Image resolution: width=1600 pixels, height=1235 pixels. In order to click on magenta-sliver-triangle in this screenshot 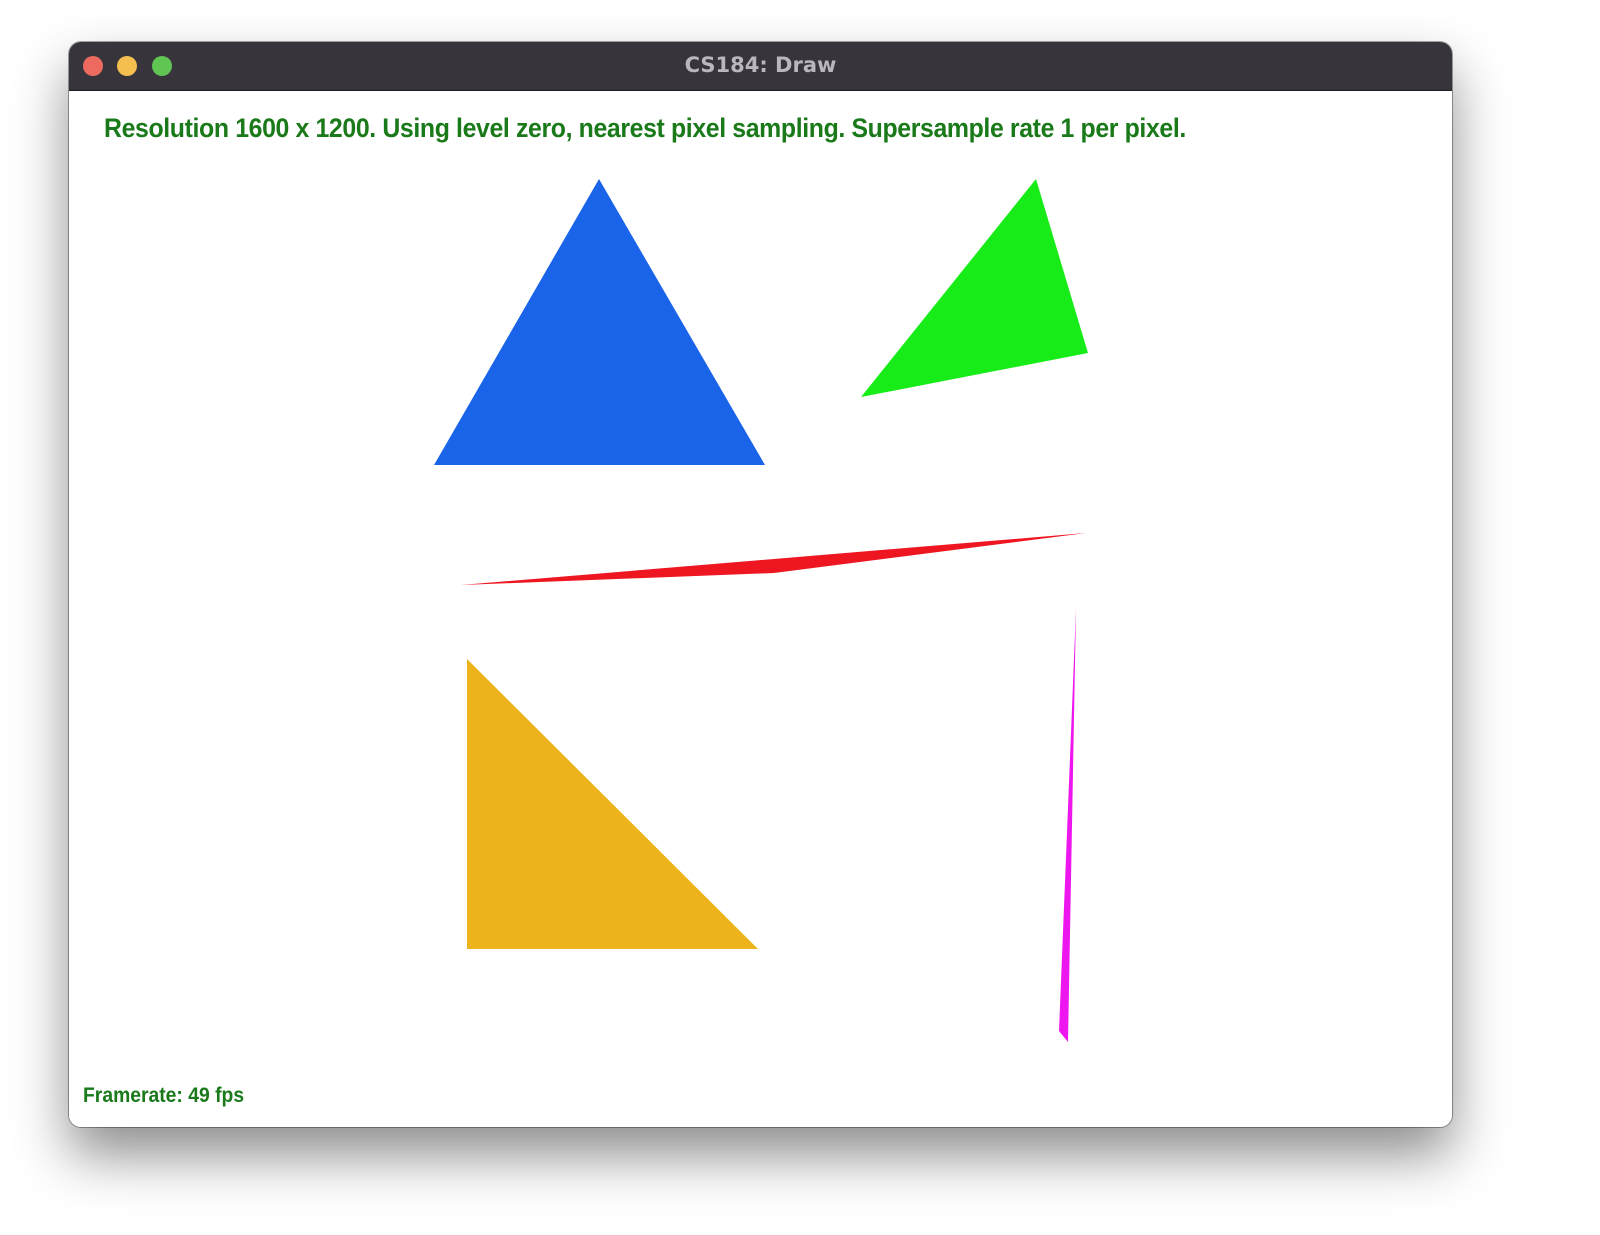, I will do `click(1067, 825)`.